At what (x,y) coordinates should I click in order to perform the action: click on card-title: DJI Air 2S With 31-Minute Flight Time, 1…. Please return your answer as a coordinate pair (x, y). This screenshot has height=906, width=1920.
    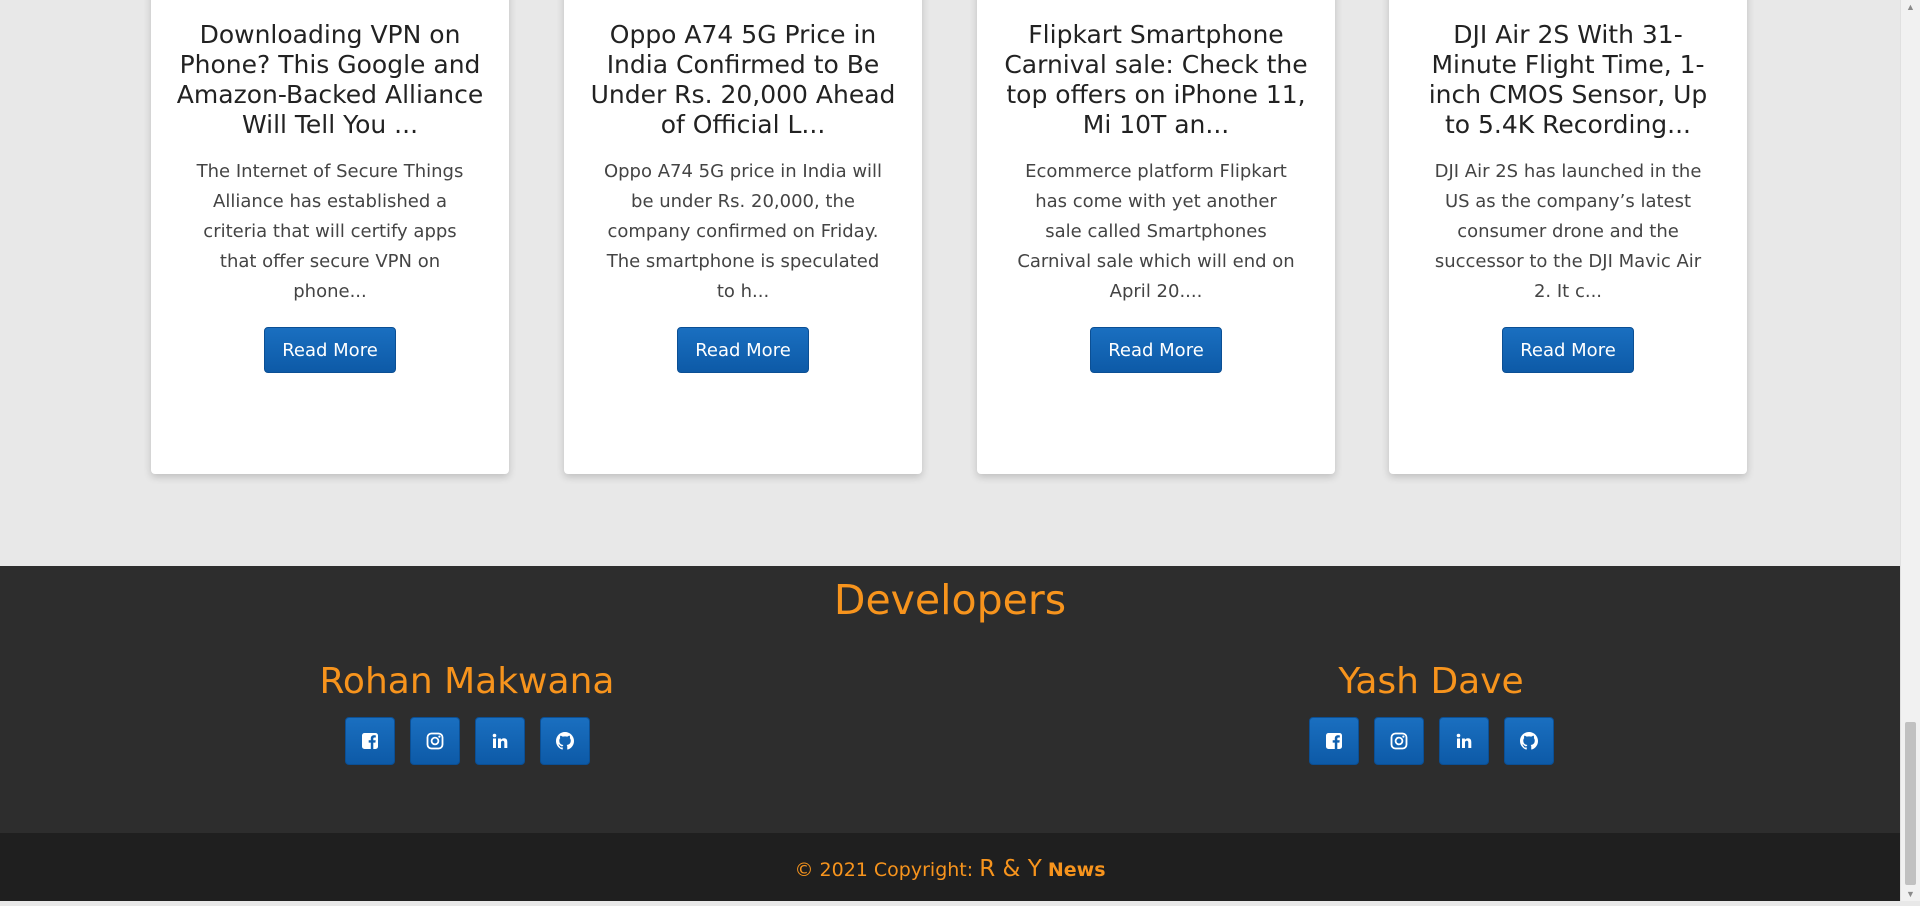
    Looking at the image, I should click on (1568, 79).